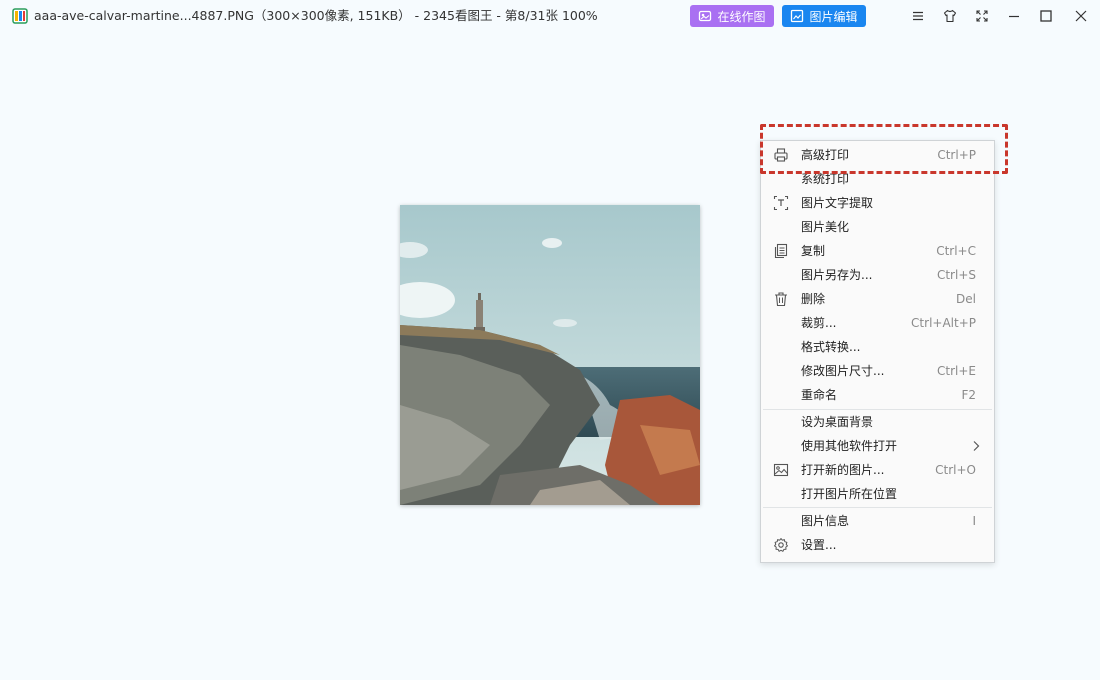 The height and width of the screenshot is (680, 1100). I want to click on fullscreen-icon, so click(982, 16).